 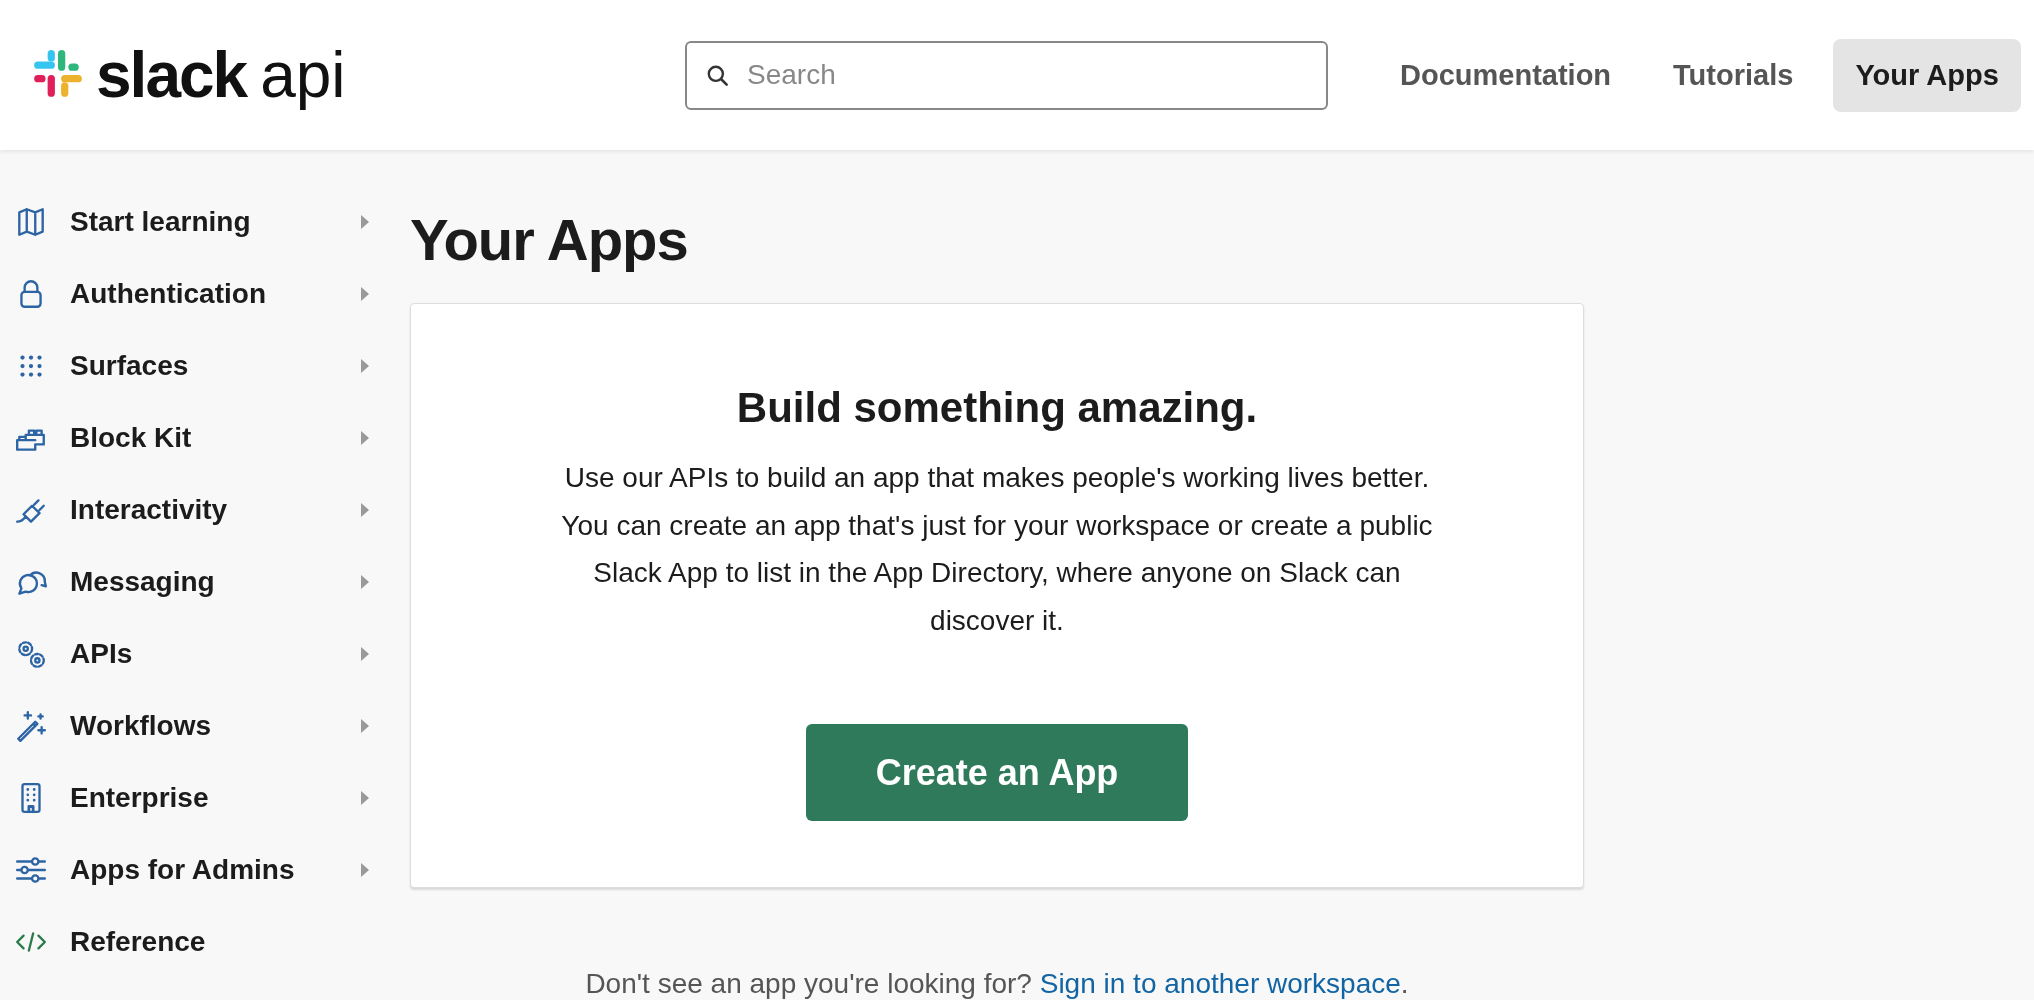 I want to click on footer-text: Don't see an app you're looking for?, so click(x=808, y=984).